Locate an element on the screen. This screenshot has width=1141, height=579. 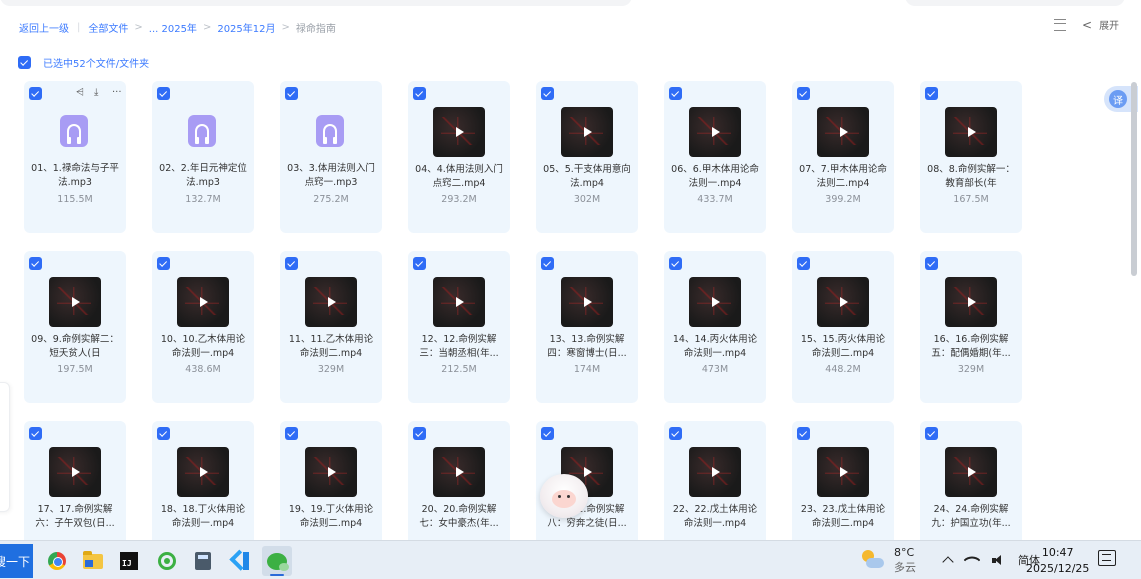
side-panel-edge is located at coordinates (5, 447).